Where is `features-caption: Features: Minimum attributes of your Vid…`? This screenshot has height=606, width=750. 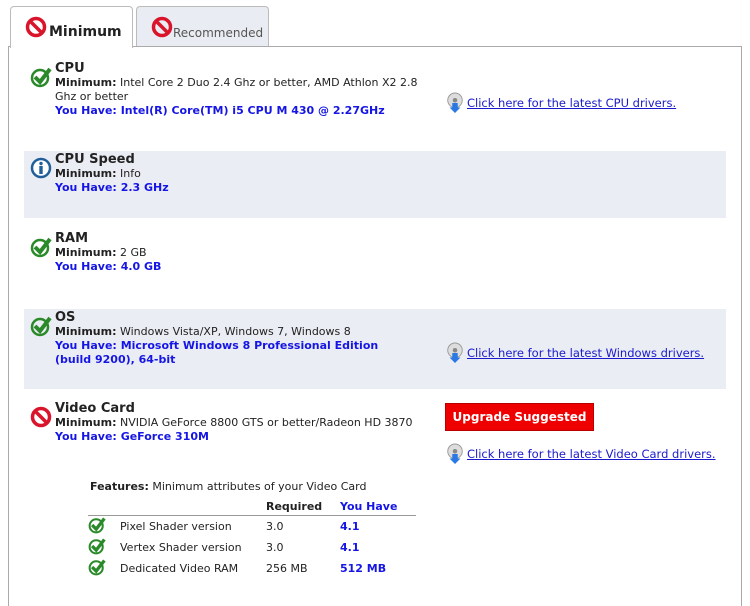 features-caption: Features: Minimum attributes of your Vid… is located at coordinates (228, 486).